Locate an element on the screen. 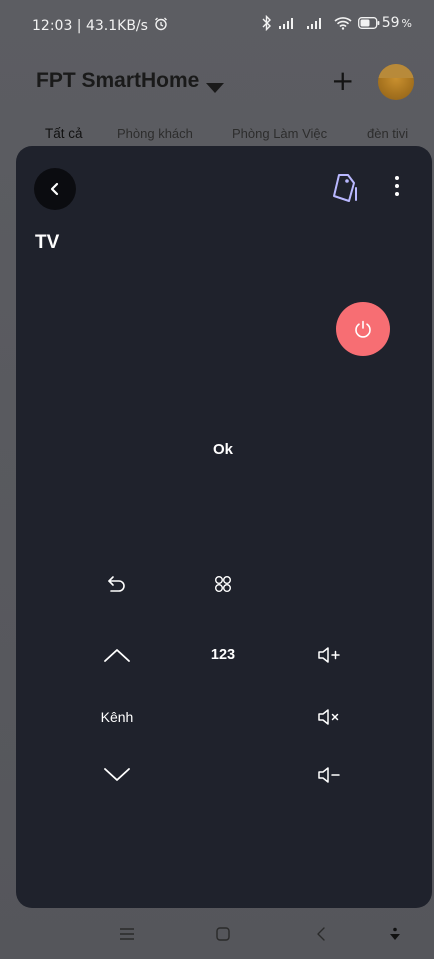 The height and width of the screenshot is (959, 434). volume-down-icon is located at coordinates (329, 775).